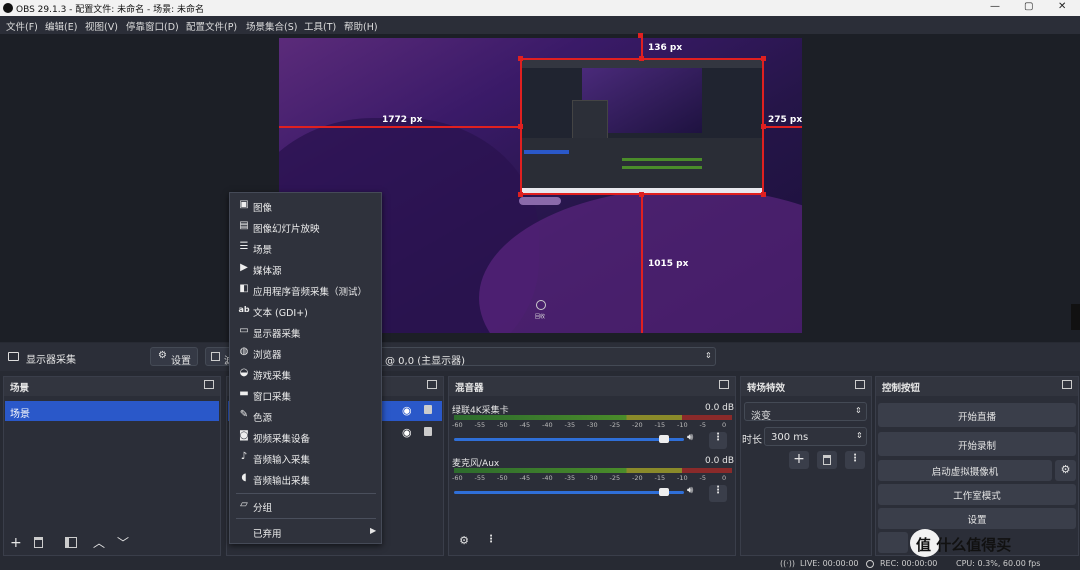 The image size is (1080, 570). Describe the element at coordinates (305, 437) in the screenshot. I see `context-menu-item: ◙ 视频采集设备` at that location.